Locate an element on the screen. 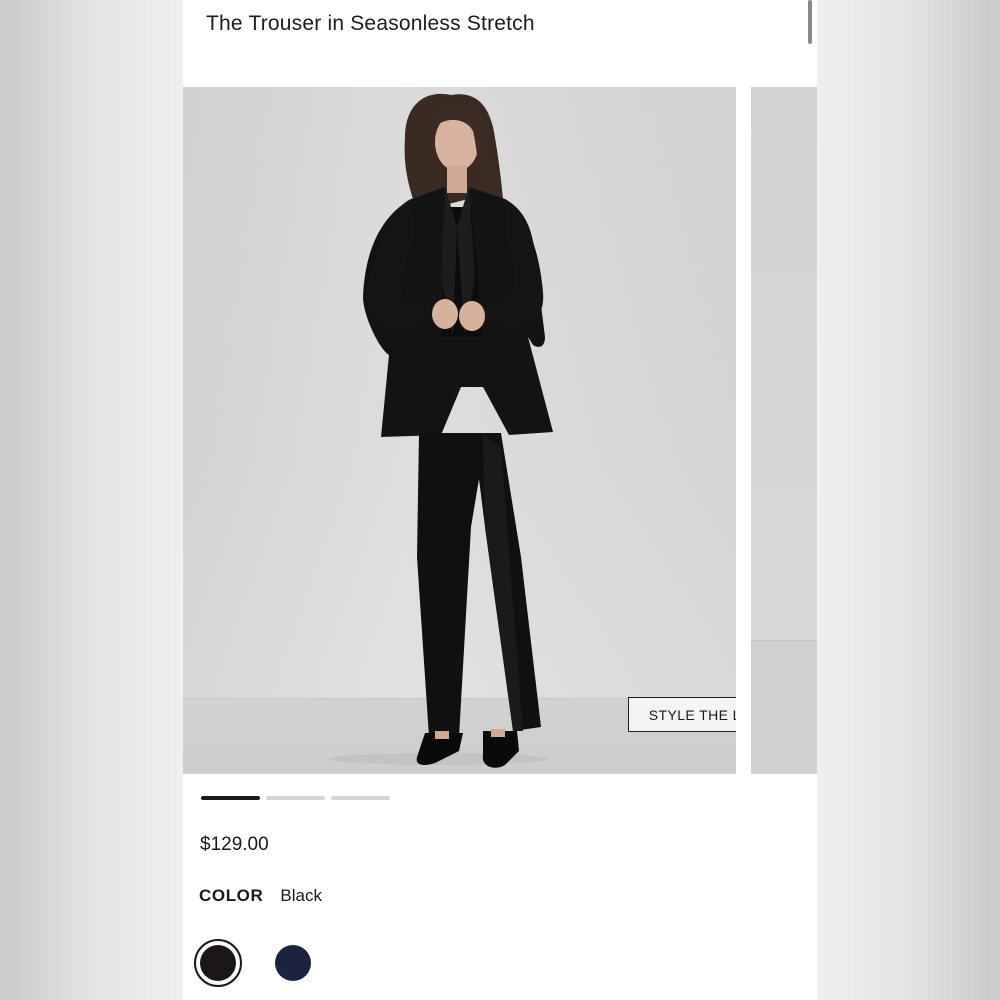 Image resolution: width=1000 pixels, height=1000 pixels. next-product-image is located at coordinates (784, 430).